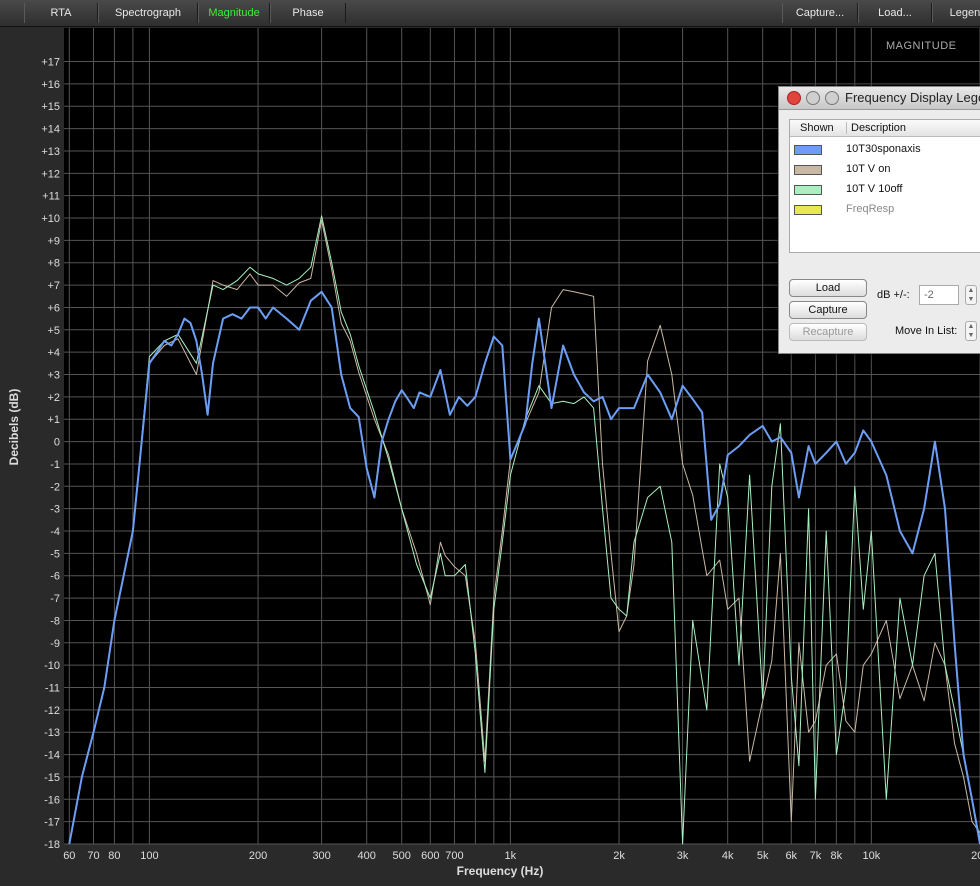 This screenshot has height=886, width=980. What do you see at coordinates (975, 856) in the screenshot?
I see `x-tick-label: 20k` at bounding box center [975, 856].